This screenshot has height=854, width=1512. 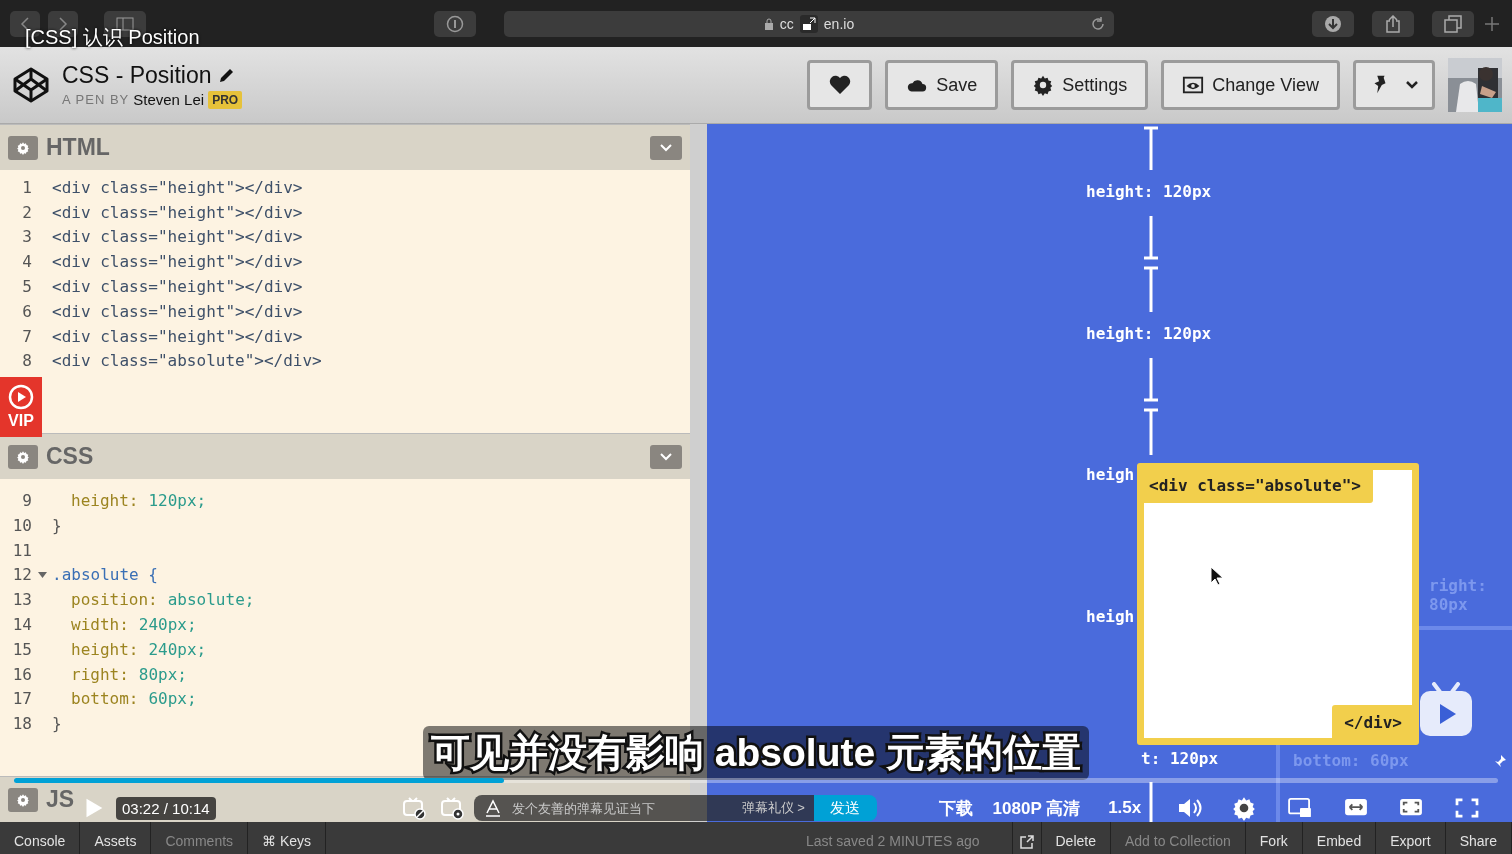 I want to click on code-text: 80px;, so click(x=162, y=674).